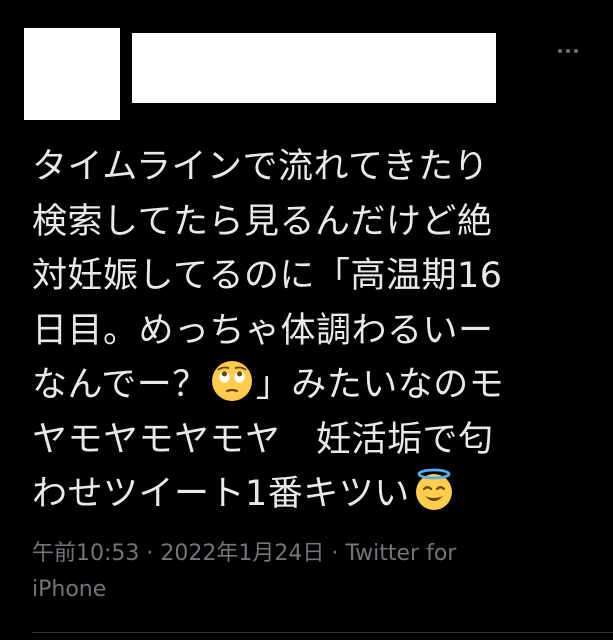  I want to click on tweet-line-part: なんでー？, so click(120, 385).